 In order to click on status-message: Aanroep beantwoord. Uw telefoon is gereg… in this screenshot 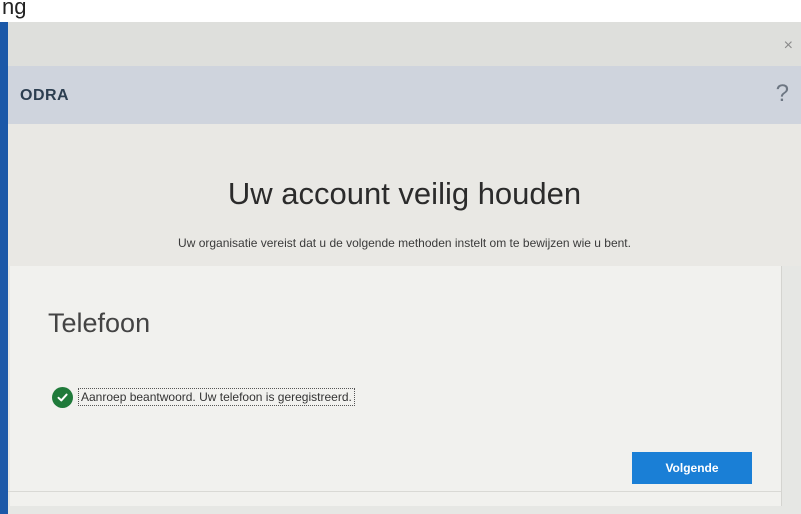, I will do `click(216, 397)`.